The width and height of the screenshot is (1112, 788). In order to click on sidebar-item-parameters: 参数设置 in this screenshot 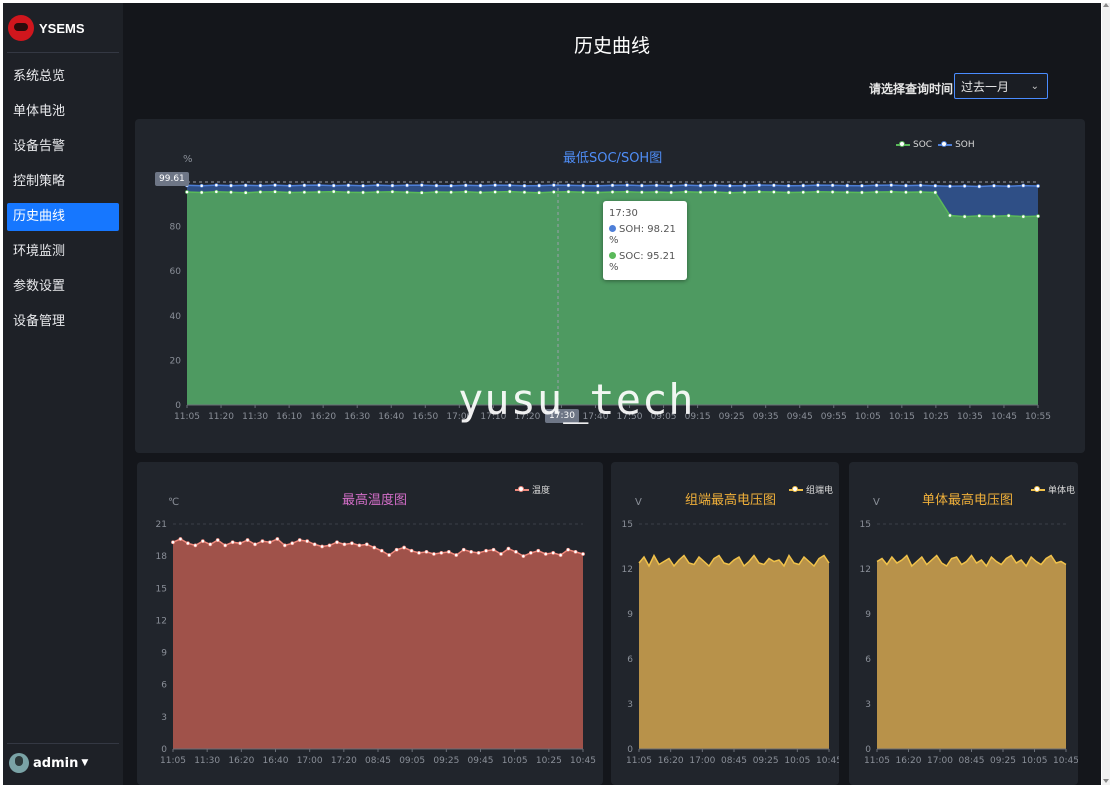, I will do `click(63, 287)`.